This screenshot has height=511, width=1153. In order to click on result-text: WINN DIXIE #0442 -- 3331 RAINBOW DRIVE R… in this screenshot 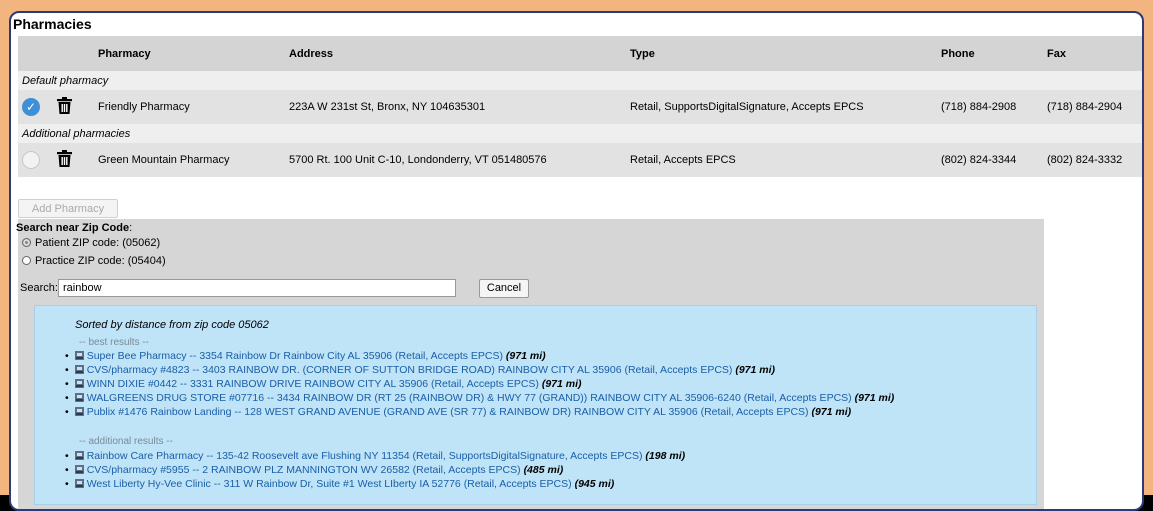, I will do `click(312, 384)`.